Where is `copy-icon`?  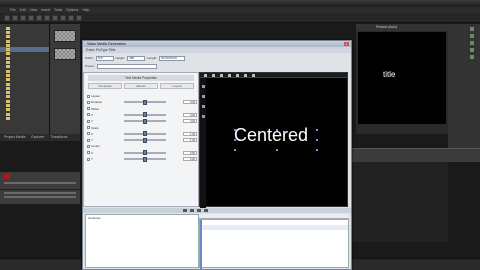 copy-icon is located at coordinates (55, 17).